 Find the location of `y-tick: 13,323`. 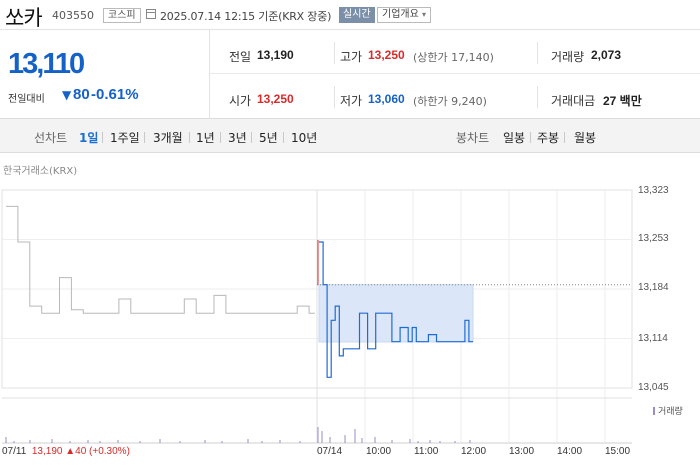

y-tick: 13,323 is located at coordinates (653, 190).